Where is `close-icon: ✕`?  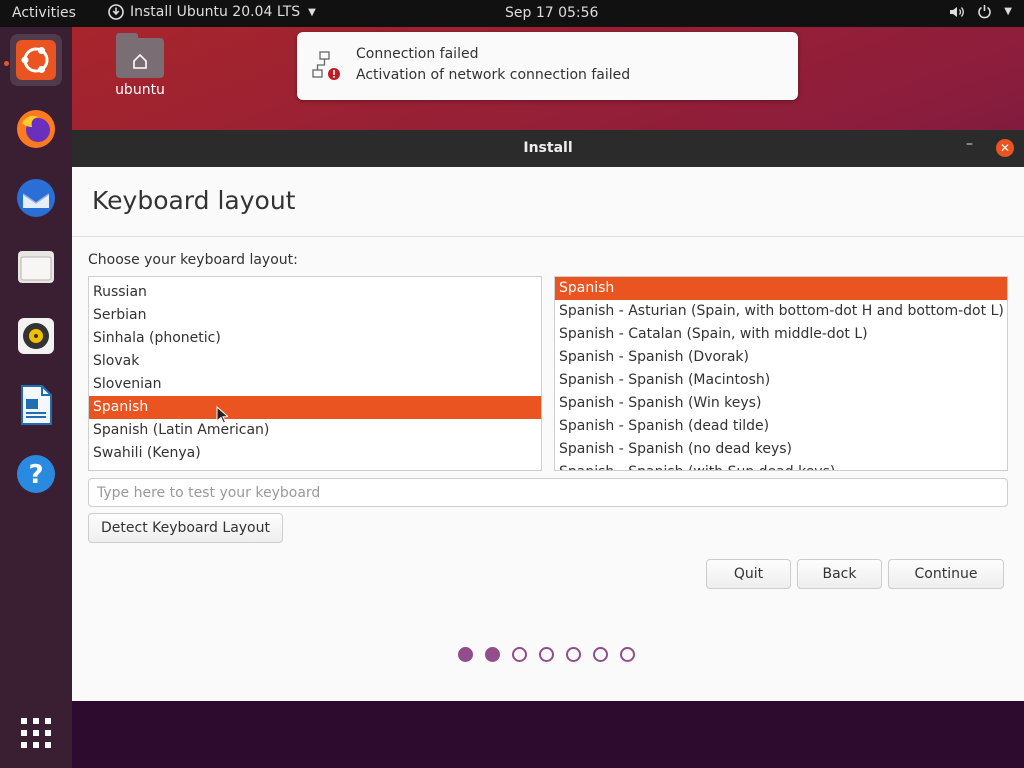 close-icon: ✕ is located at coordinates (1005, 148).